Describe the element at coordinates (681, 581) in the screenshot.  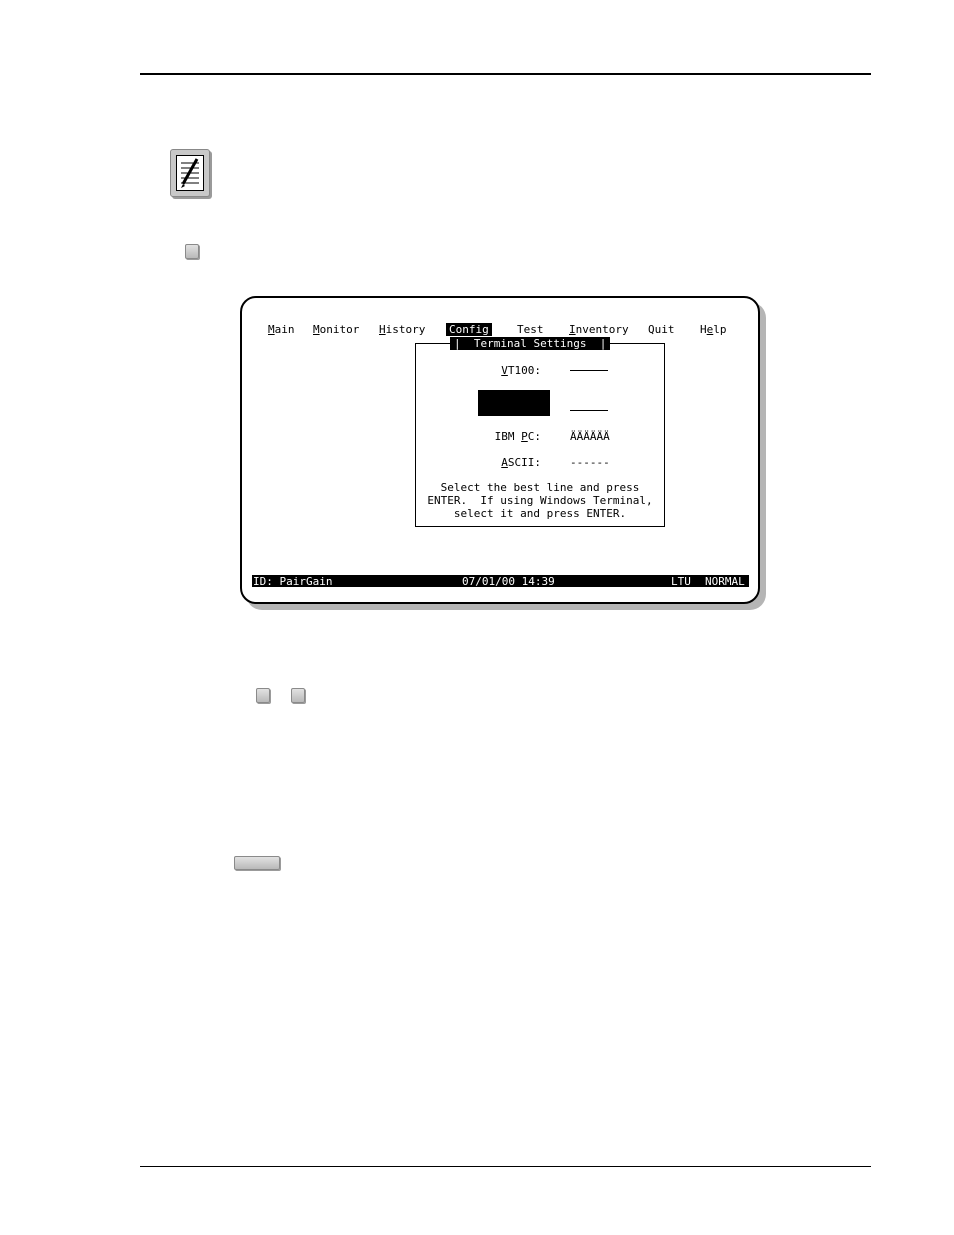
I see `status-unit: LTU` at that location.